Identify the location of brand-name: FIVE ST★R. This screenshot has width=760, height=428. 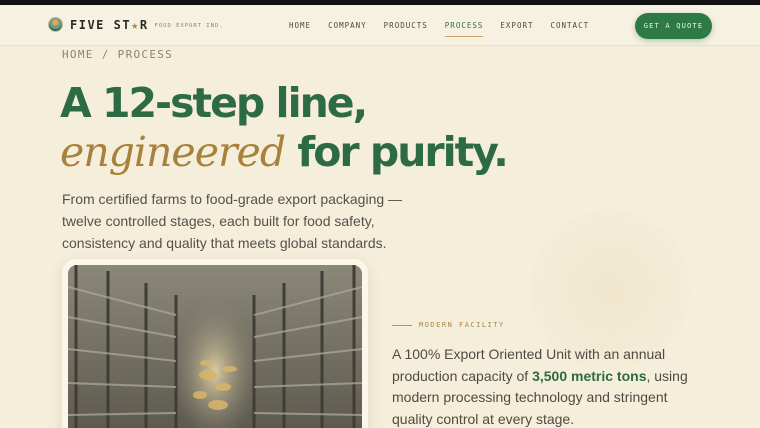
(109, 24).